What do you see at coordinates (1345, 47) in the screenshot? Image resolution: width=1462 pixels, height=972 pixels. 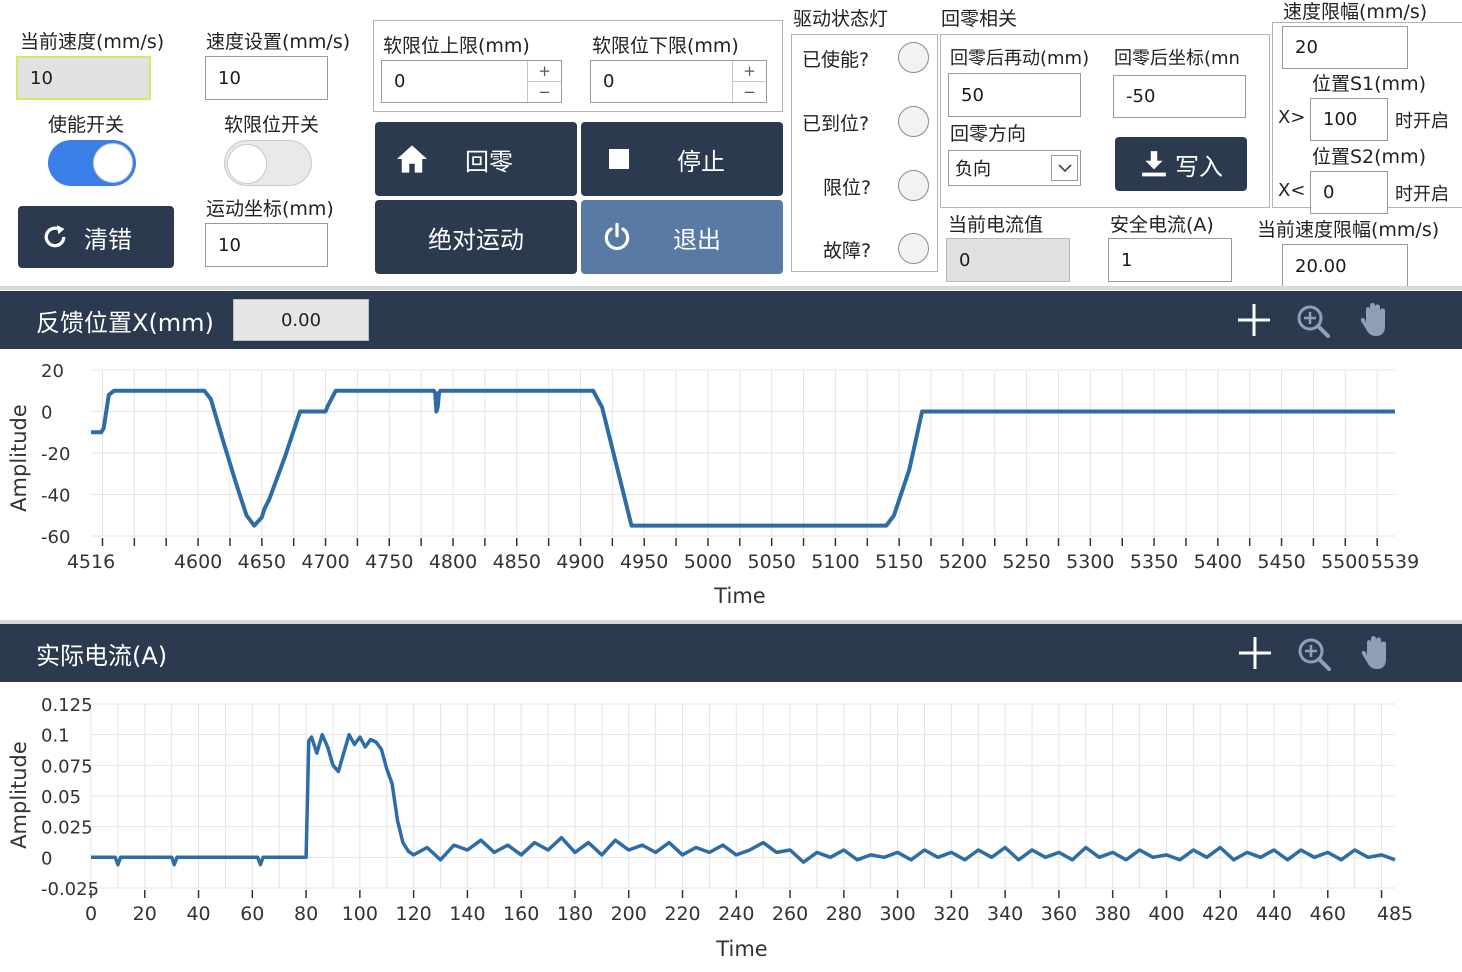 I see `speed-limit-input: 20` at bounding box center [1345, 47].